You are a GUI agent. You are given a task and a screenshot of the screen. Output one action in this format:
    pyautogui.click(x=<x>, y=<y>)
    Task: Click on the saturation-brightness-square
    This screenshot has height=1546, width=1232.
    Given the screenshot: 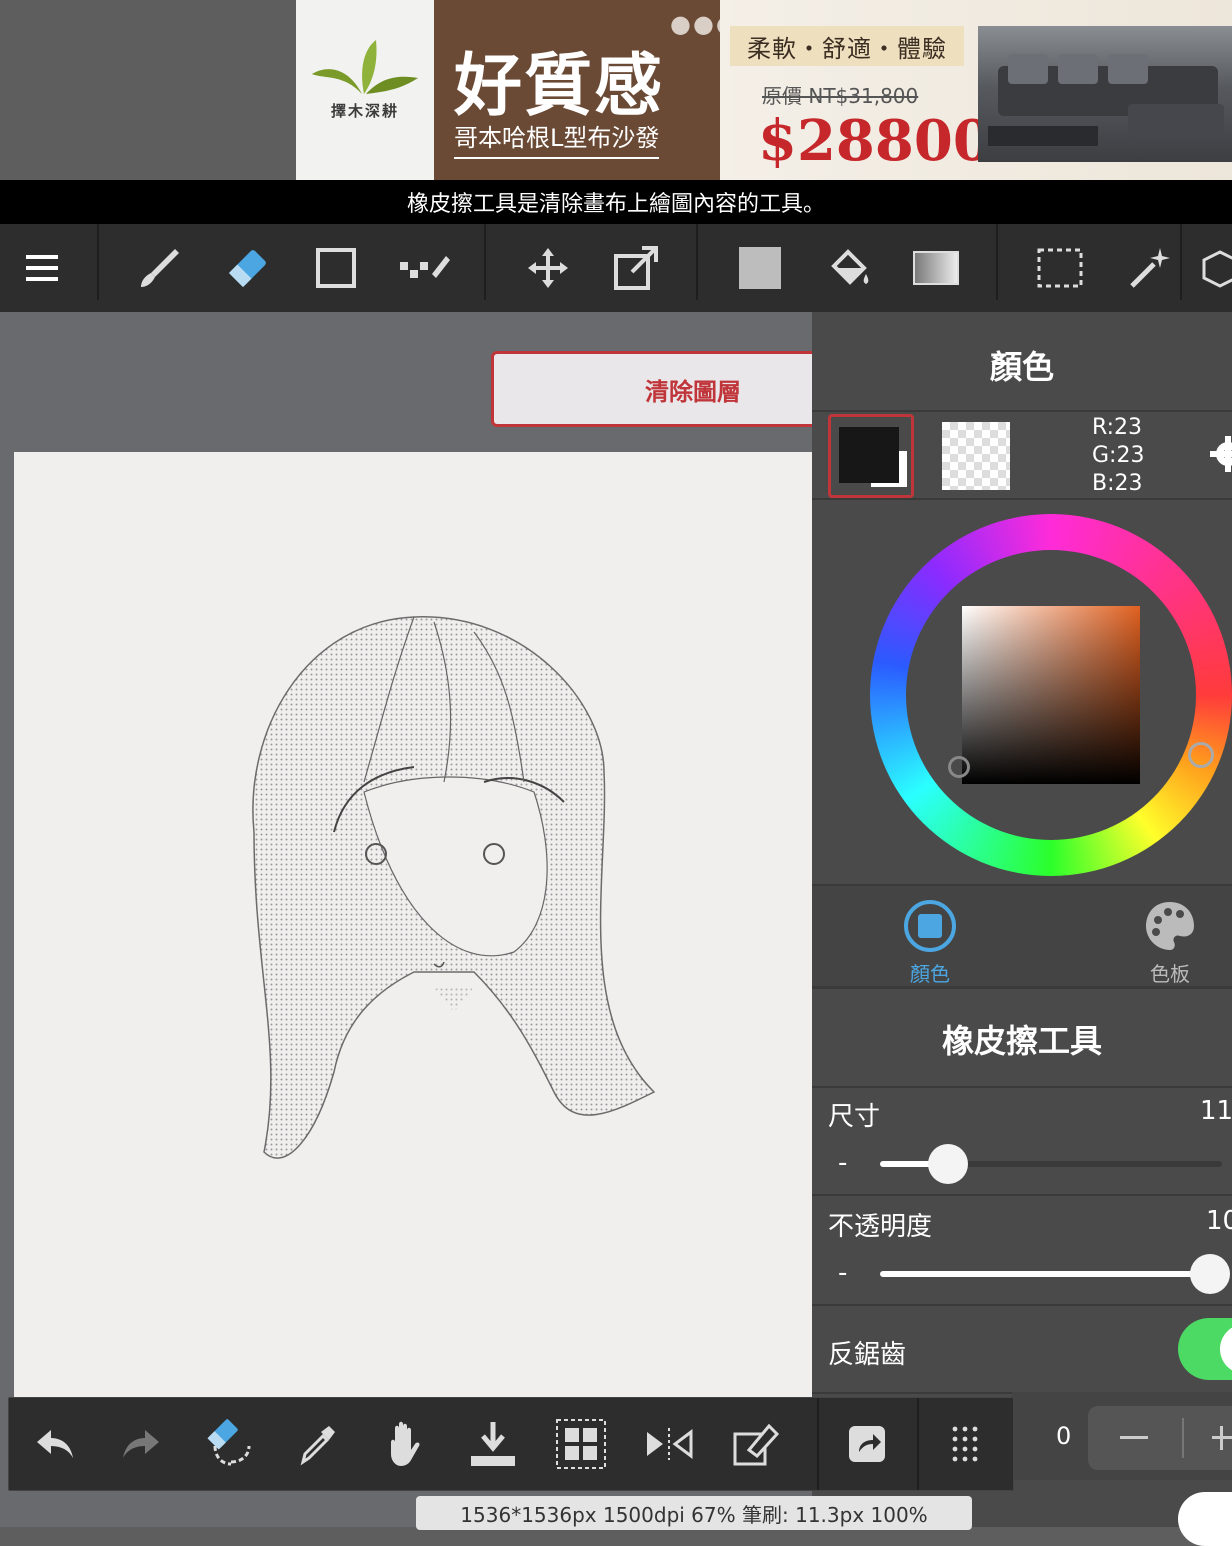 What is the action you would take?
    pyautogui.click(x=1051, y=695)
    